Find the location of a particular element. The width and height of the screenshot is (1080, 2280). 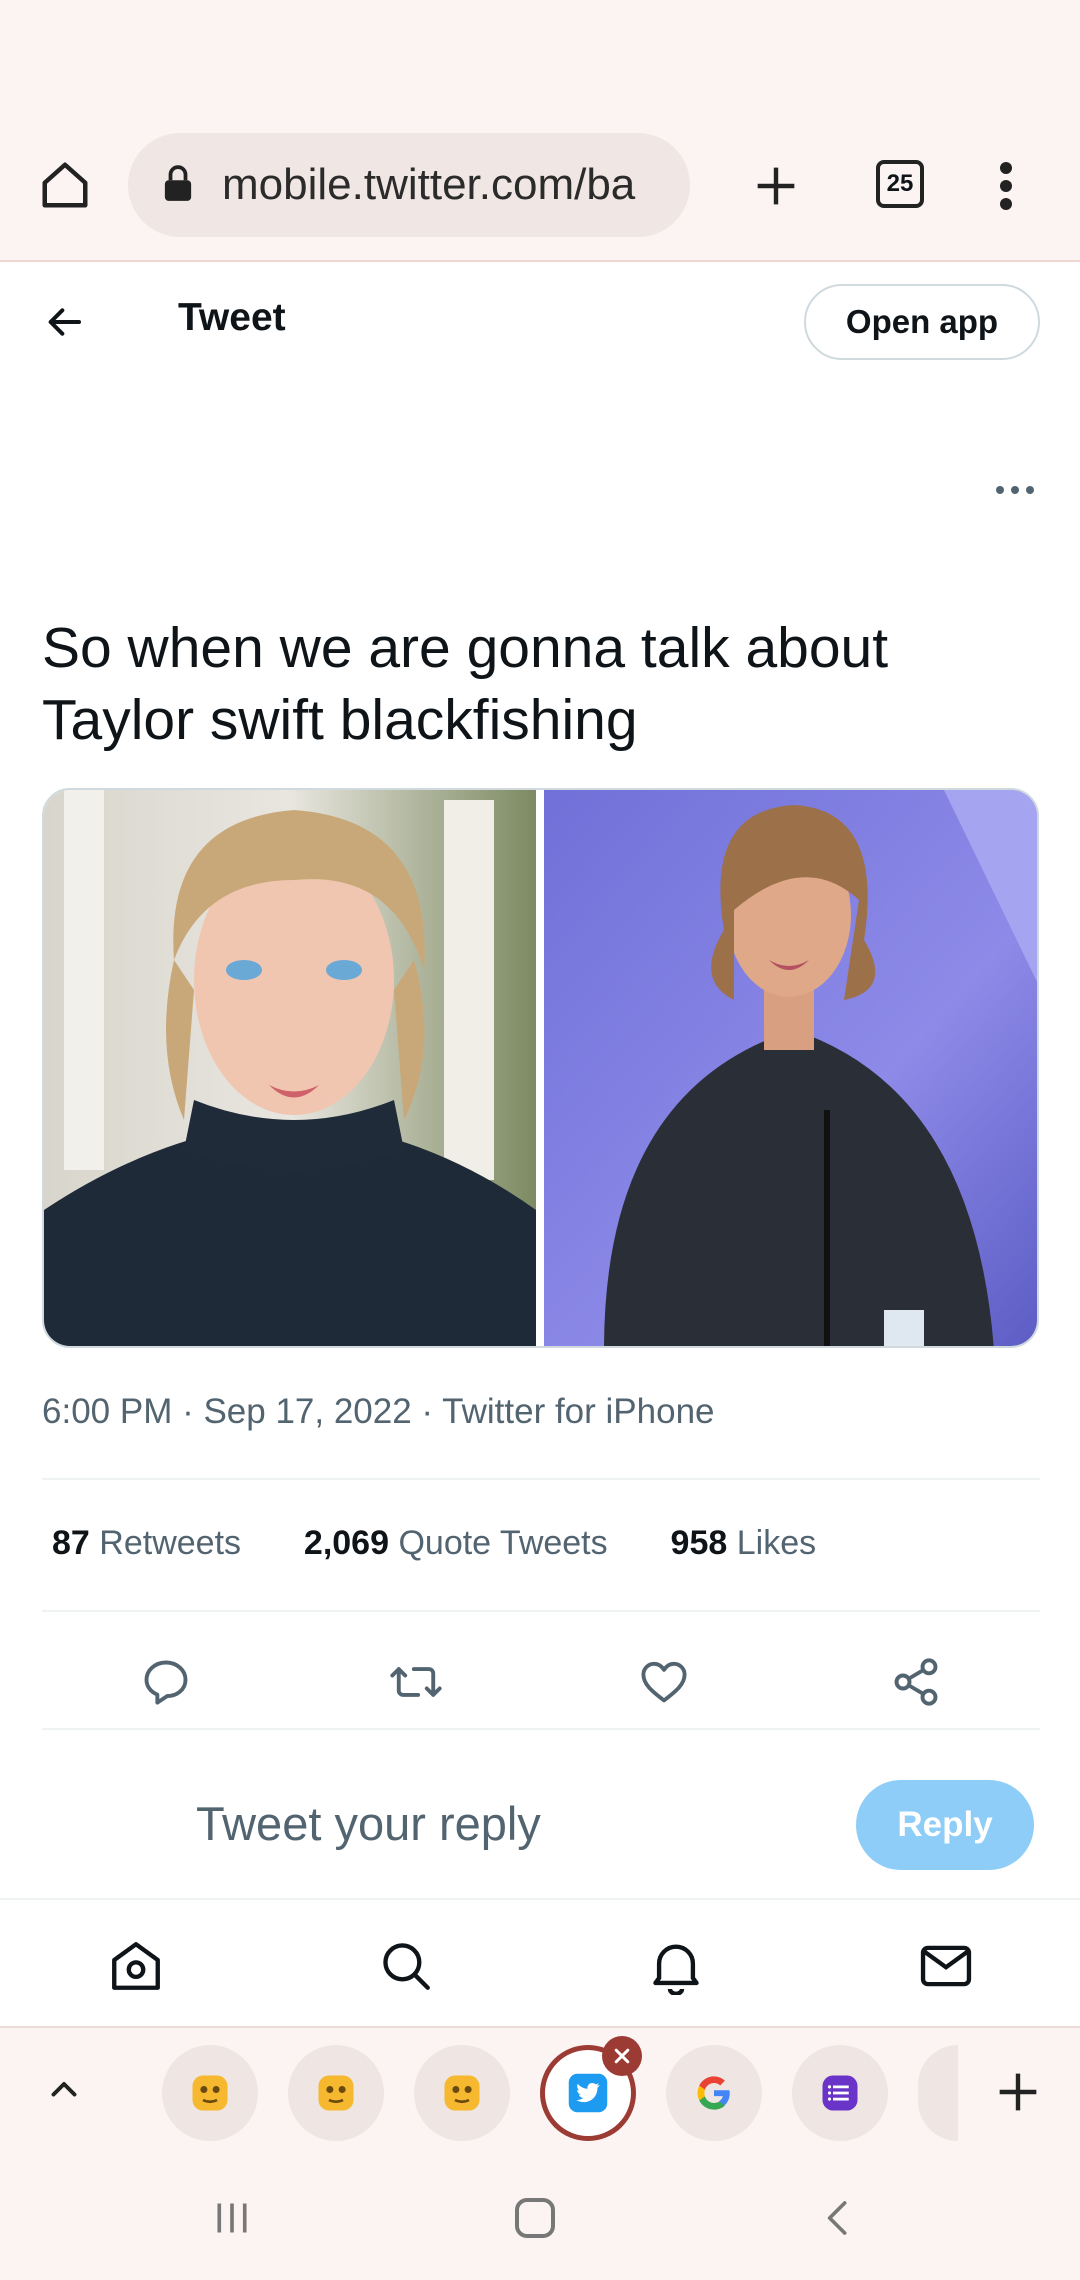

notifications-bell-icon is located at coordinates (676, 1966).